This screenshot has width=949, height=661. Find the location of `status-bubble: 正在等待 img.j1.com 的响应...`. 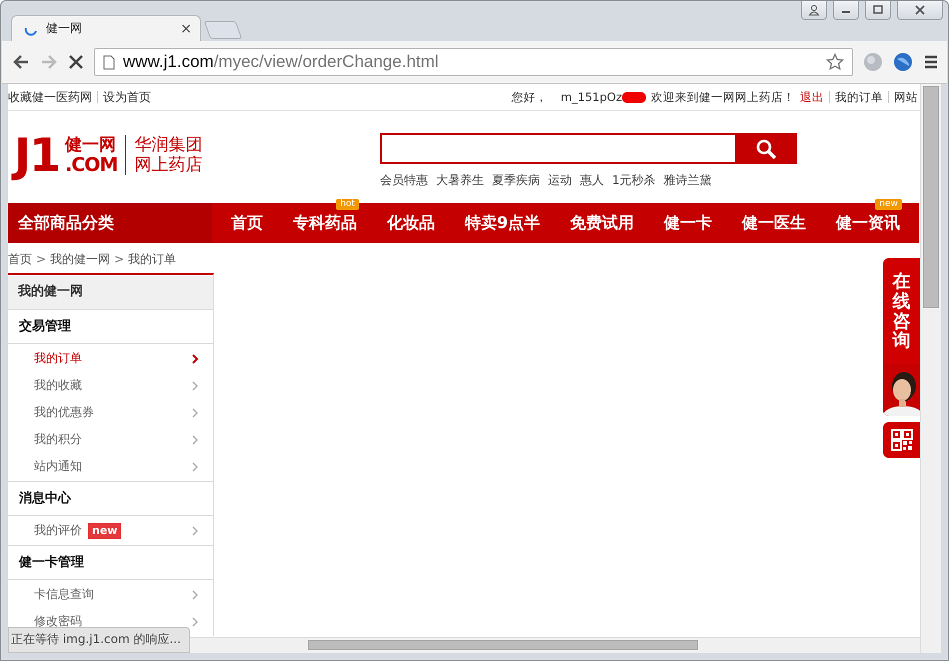

status-bubble: 正在等待 img.j1.com 的响应... is located at coordinates (99, 640).